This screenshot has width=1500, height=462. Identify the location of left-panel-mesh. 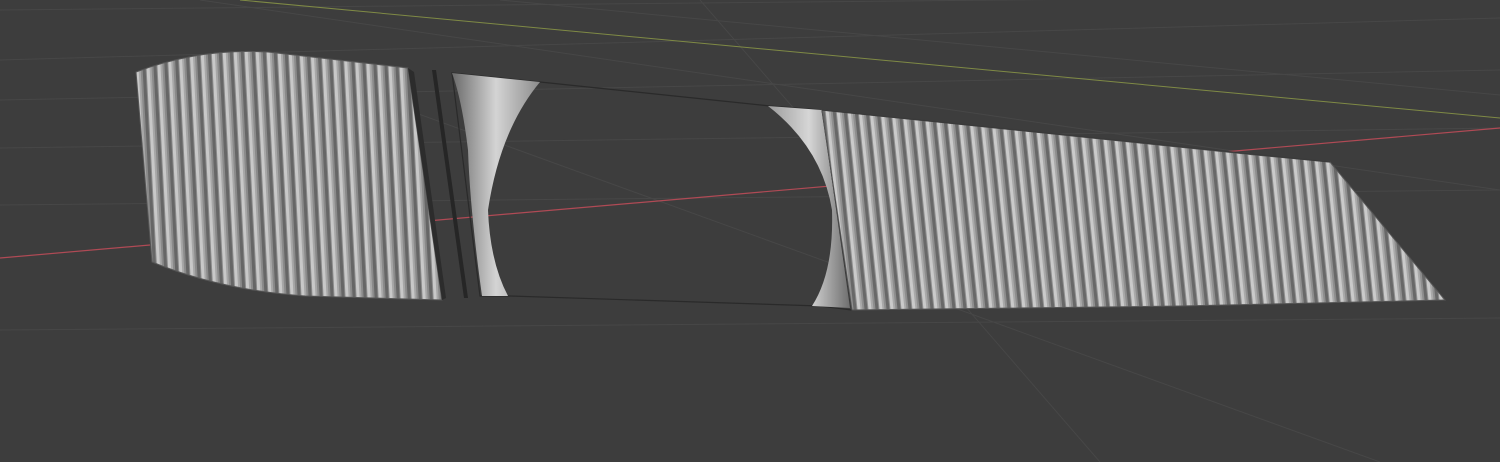
(289, 175).